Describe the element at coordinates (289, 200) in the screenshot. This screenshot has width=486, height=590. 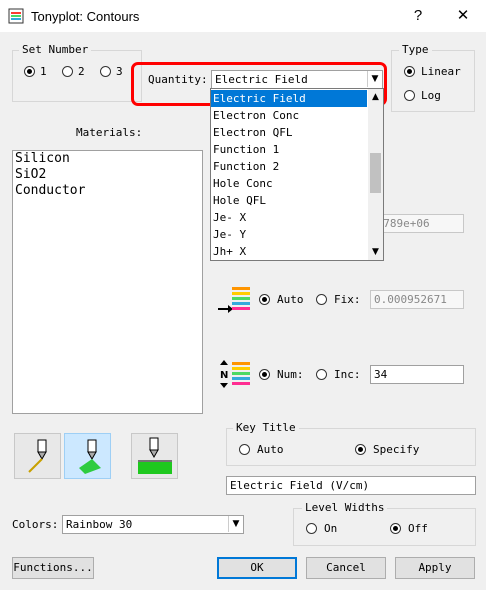
I see `quantity-option: Hole QFL` at that location.